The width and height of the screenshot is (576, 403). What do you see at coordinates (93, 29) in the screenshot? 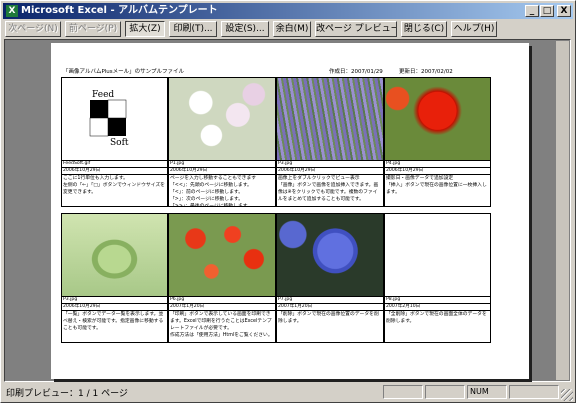
I see `prev-page-button: 前ページ(P)` at bounding box center [93, 29].